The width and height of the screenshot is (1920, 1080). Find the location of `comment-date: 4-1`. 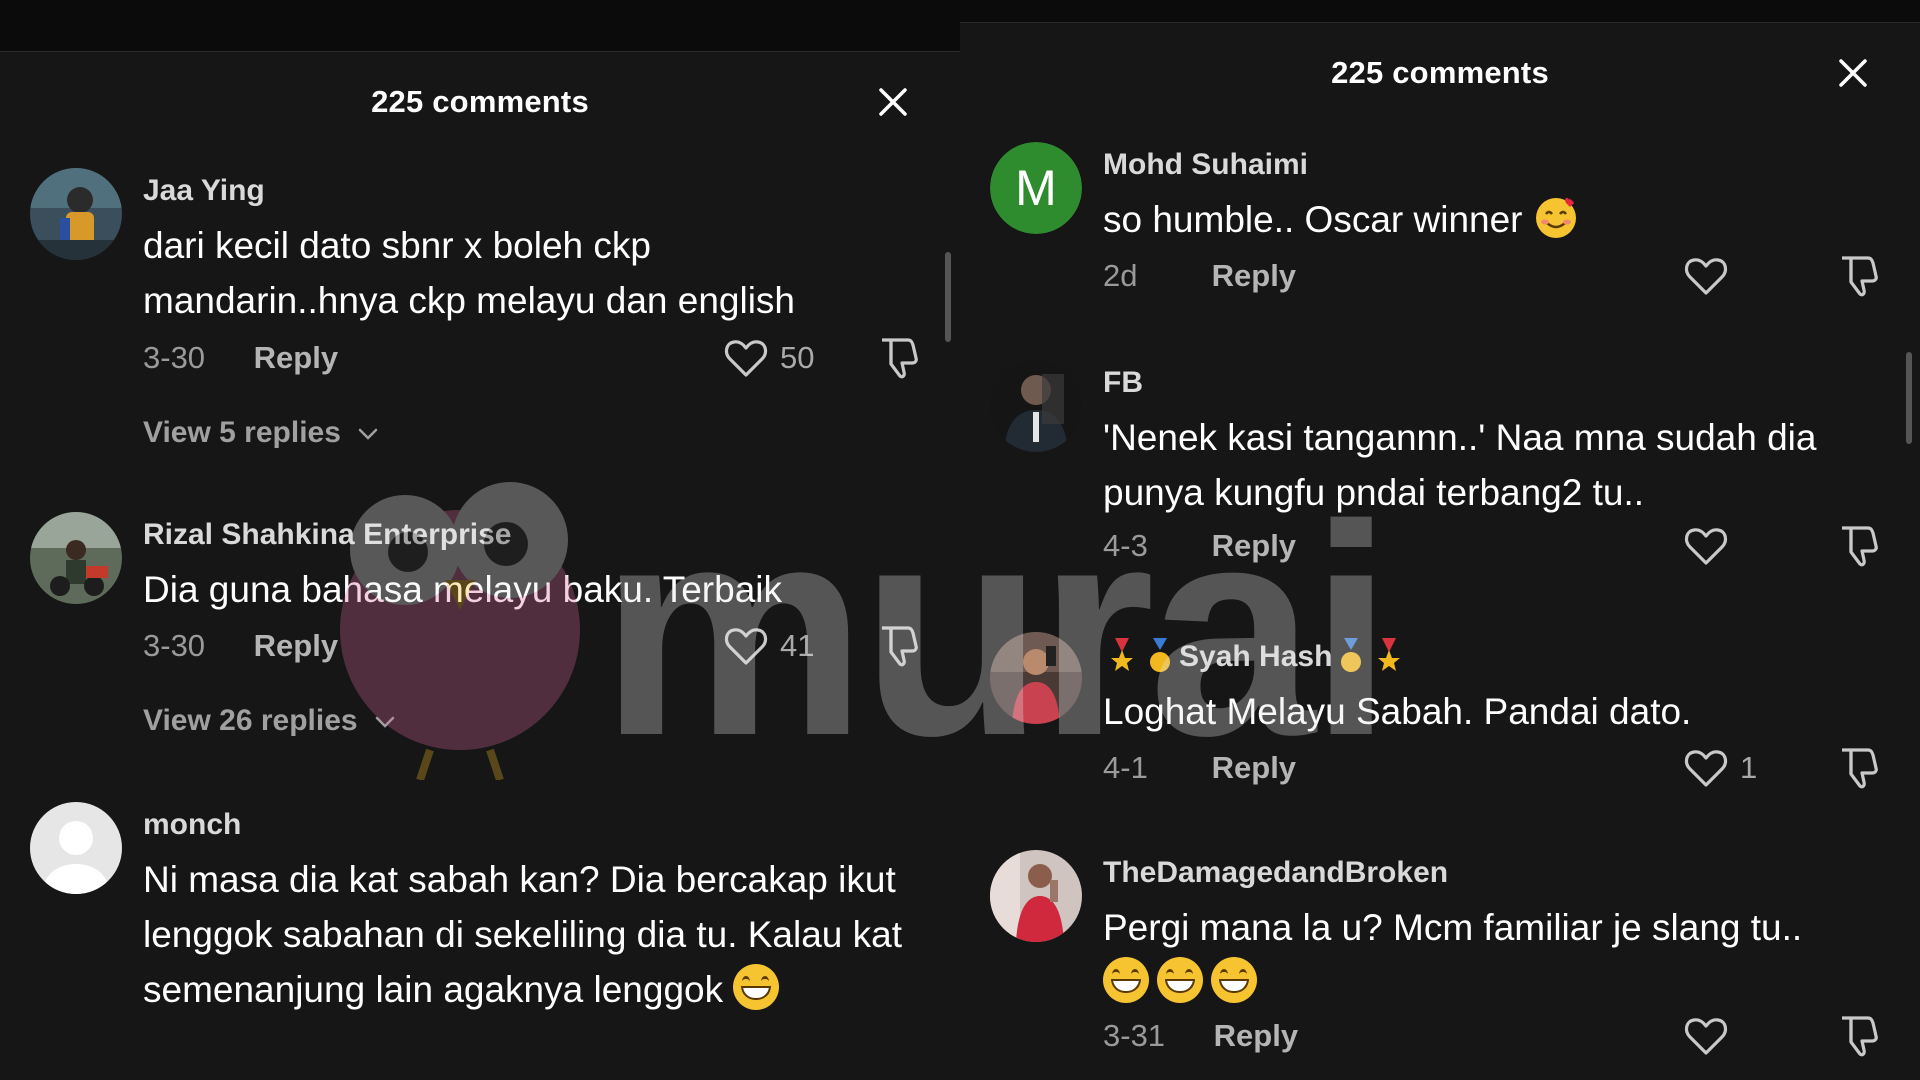

comment-date: 4-1 is located at coordinates (1125, 767).